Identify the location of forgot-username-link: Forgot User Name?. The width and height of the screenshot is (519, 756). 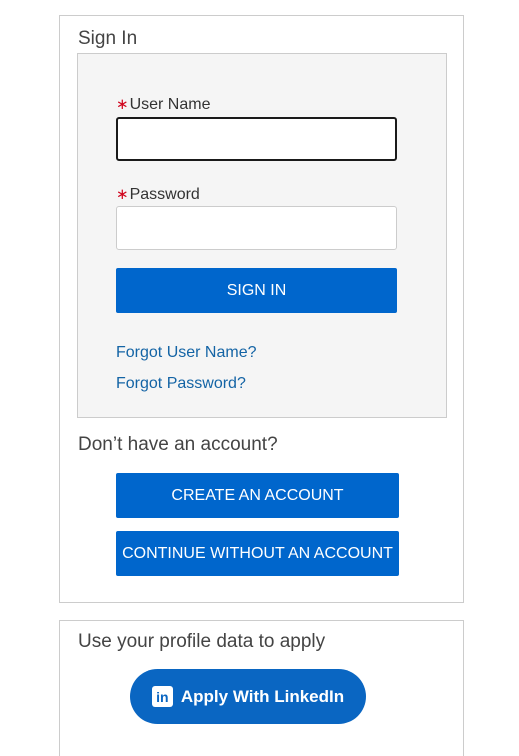
(186, 353).